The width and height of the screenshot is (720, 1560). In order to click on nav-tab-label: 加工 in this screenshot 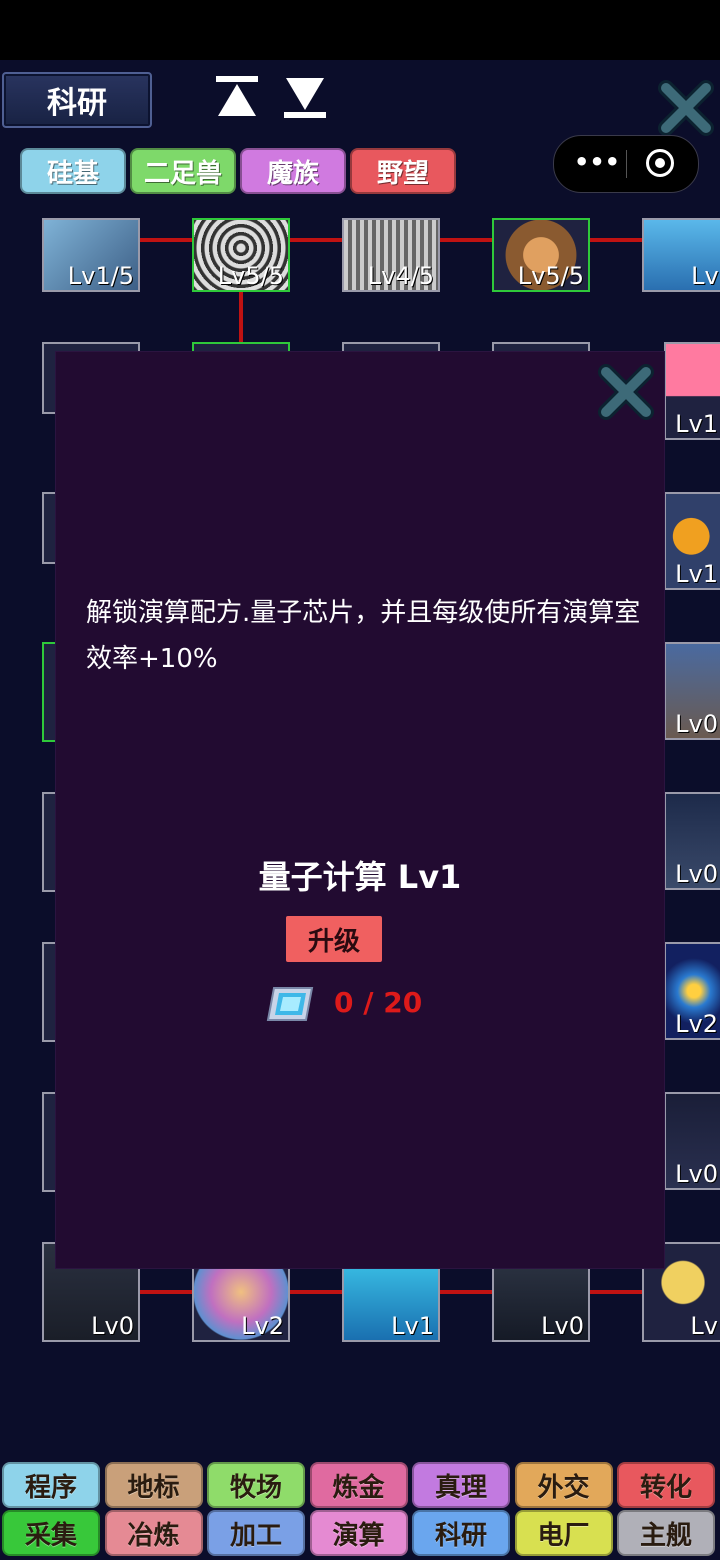, I will do `click(255, 1535)`.